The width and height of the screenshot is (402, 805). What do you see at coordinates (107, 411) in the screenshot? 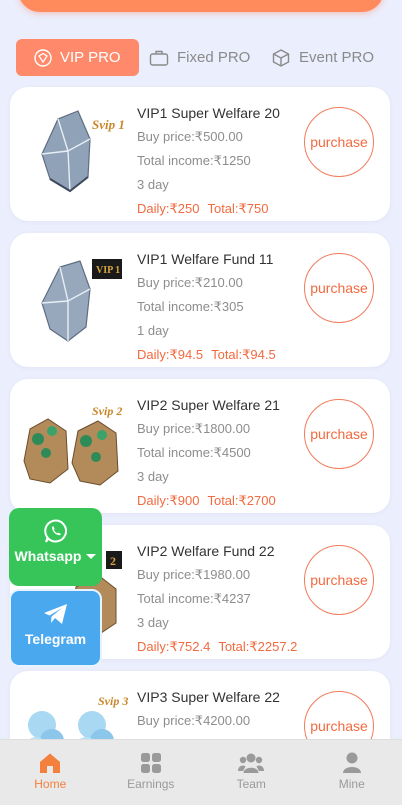
I see `badge-text: Svip 2` at bounding box center [107, 411].